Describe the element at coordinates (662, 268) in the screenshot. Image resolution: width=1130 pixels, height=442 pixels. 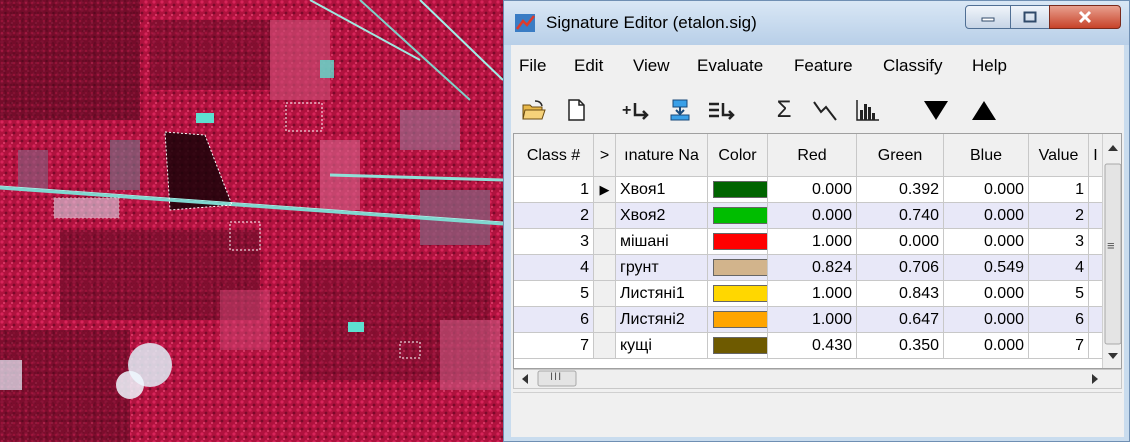
I see `cell-signature-name: грунт` at that location.